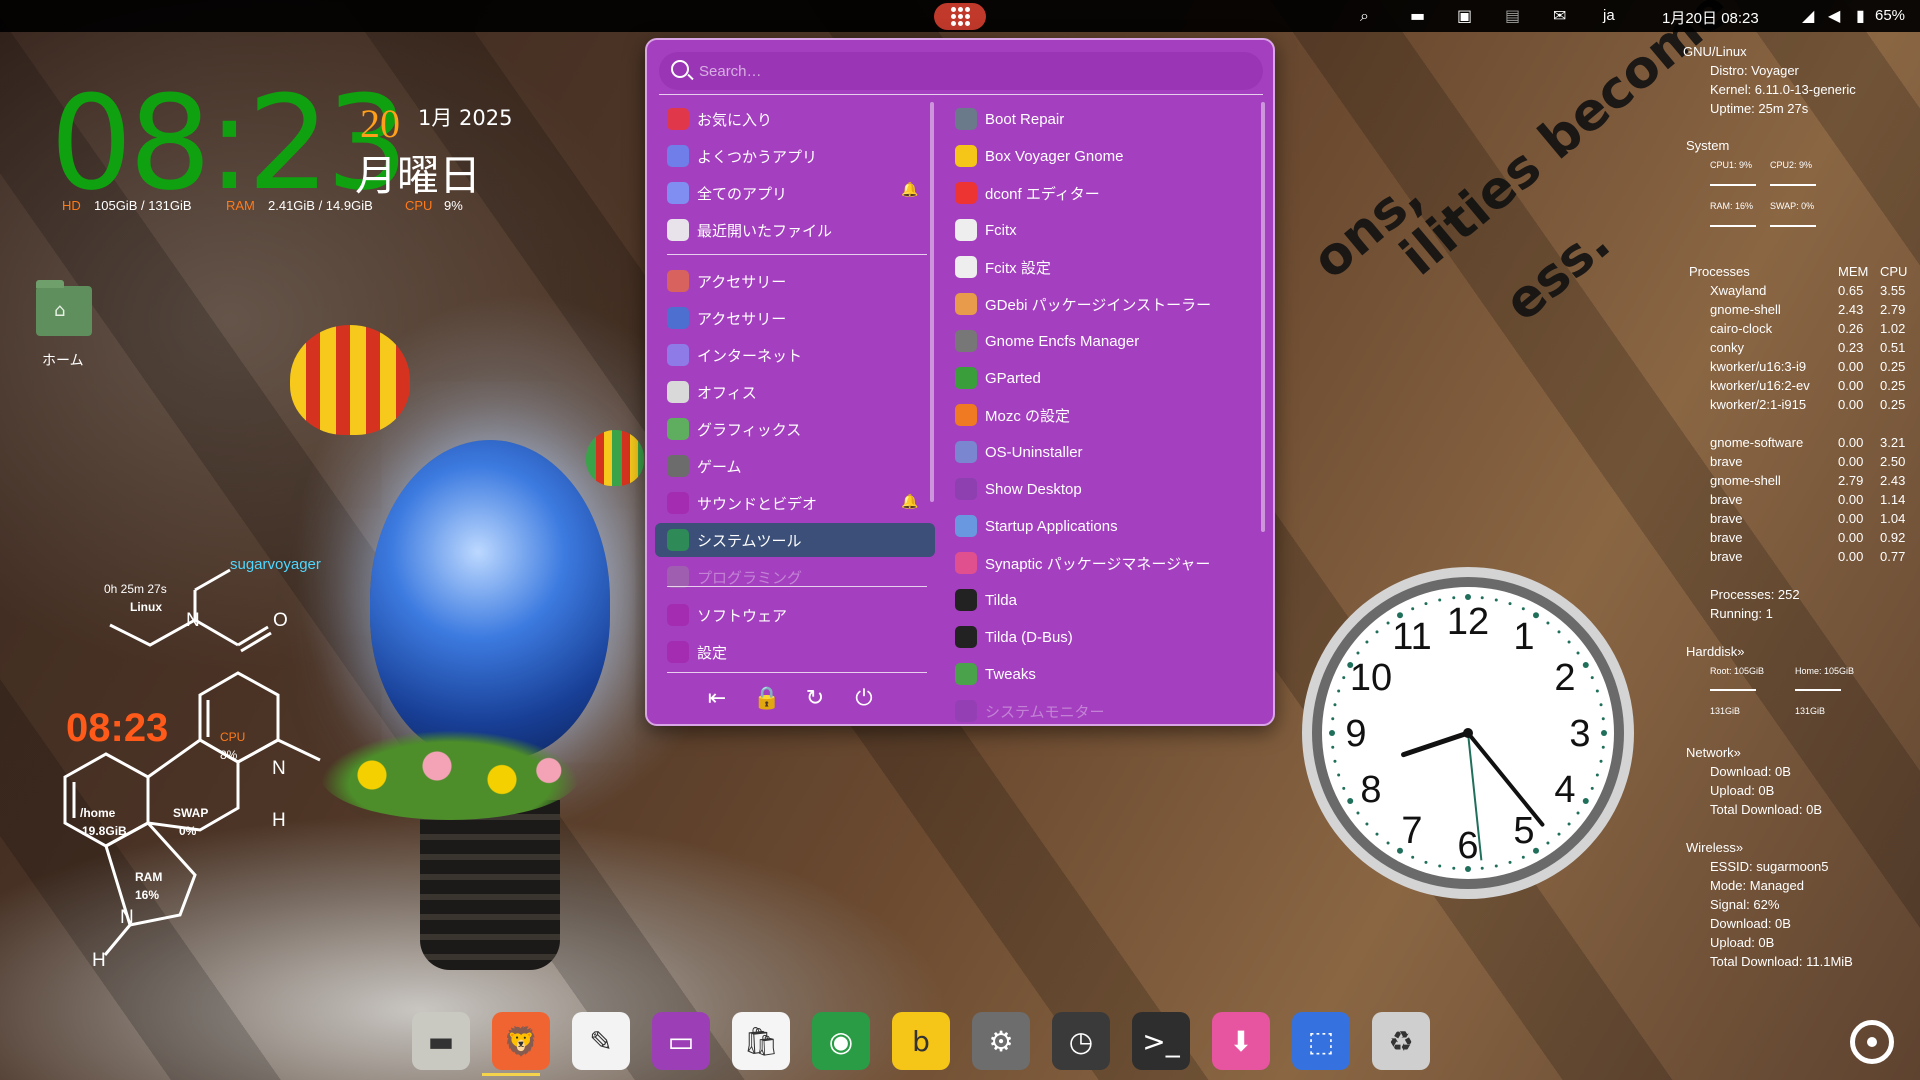  Describe the element at coordinates (1321, 1041) in the screenshot. I see `screenshot-app: ⬚` at that location.